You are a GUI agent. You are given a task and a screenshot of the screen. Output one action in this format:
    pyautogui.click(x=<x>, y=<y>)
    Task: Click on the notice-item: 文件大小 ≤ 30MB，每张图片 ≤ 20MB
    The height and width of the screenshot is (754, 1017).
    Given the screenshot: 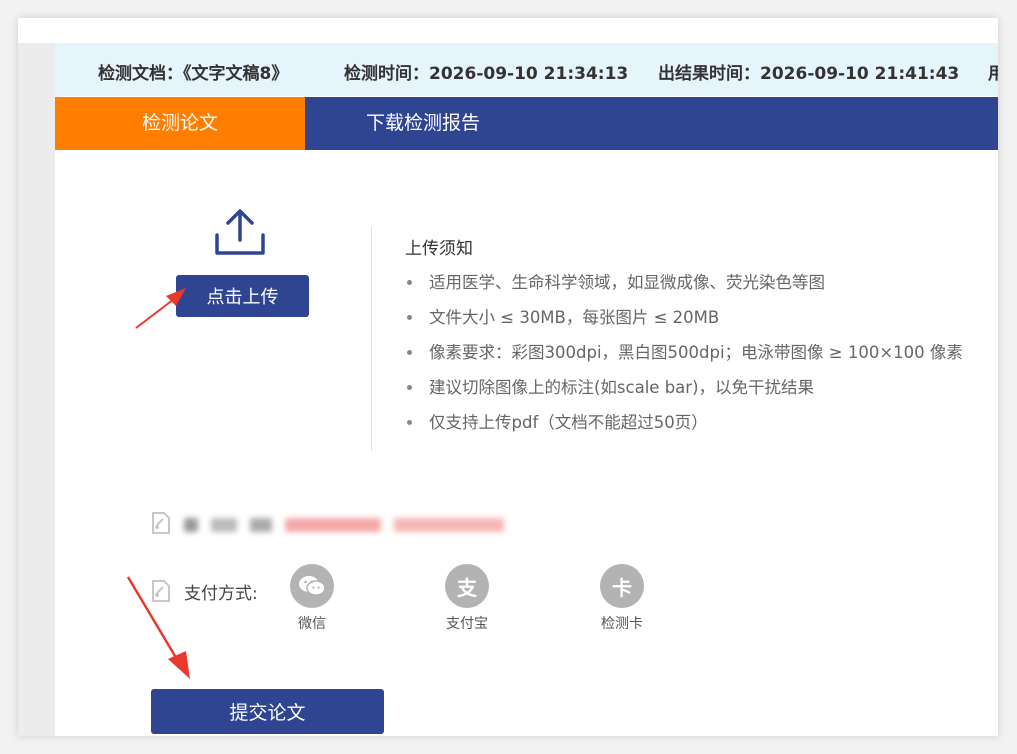 What is the action you would take?
    pyautogui.click(x=700, y=317)
    